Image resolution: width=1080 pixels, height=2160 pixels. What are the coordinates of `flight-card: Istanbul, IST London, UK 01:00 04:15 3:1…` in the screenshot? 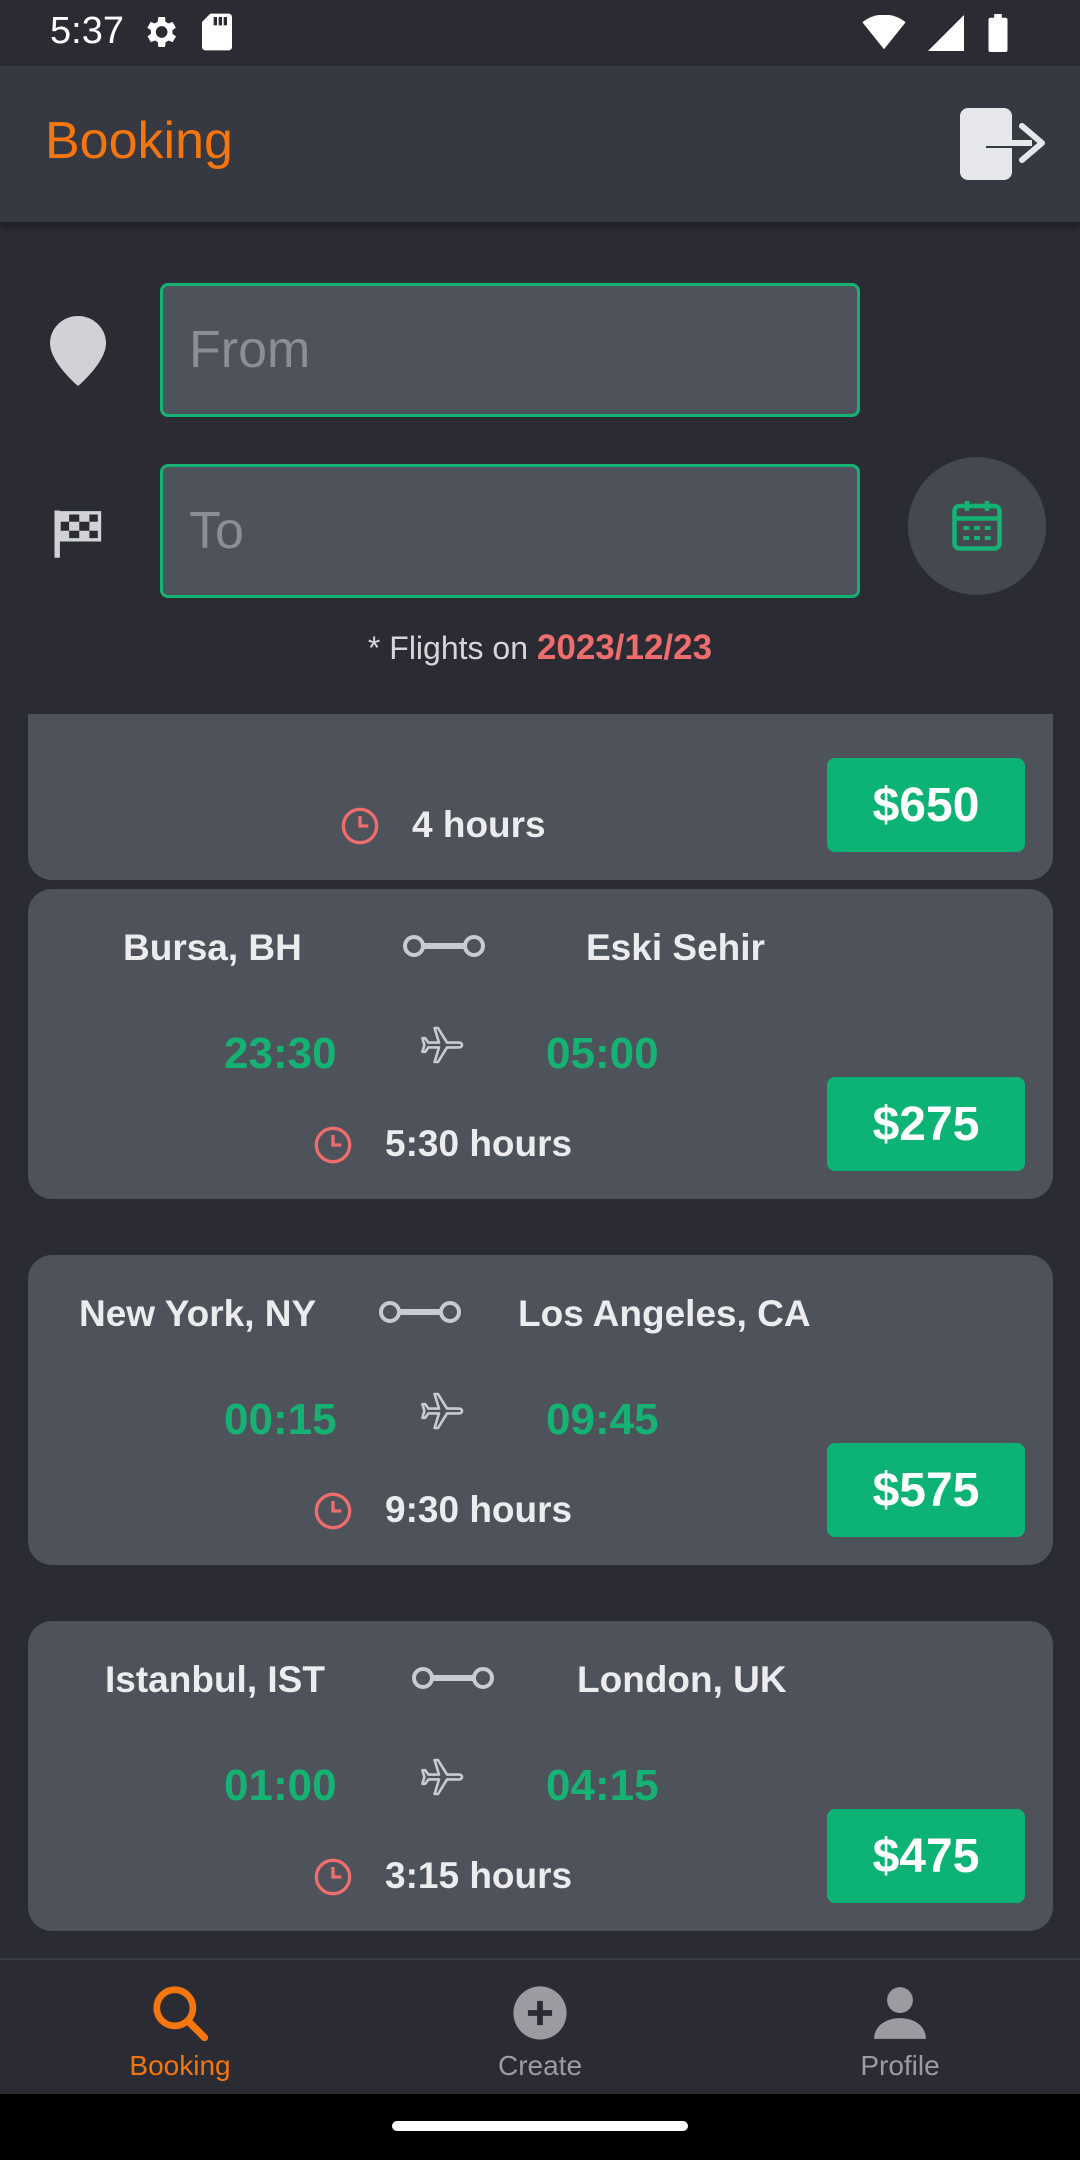 It's located at (540, 1776).